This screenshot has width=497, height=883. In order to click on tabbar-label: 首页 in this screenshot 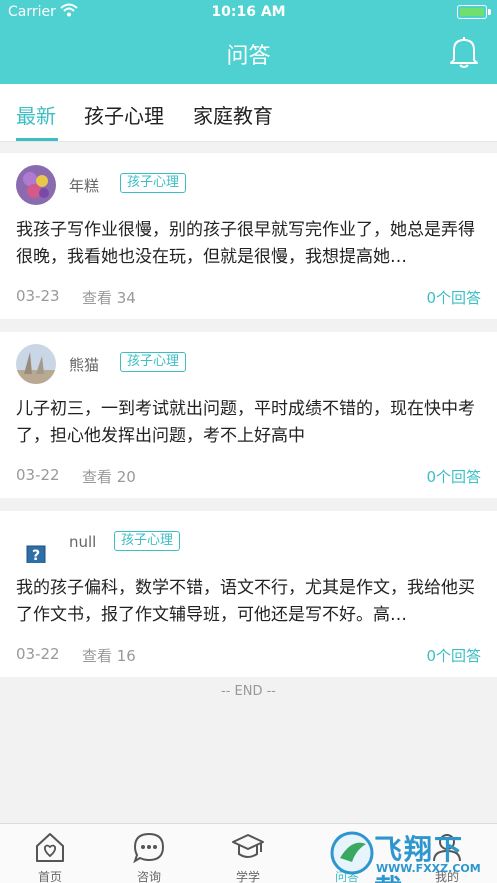, I will do `click(49, 876)`.